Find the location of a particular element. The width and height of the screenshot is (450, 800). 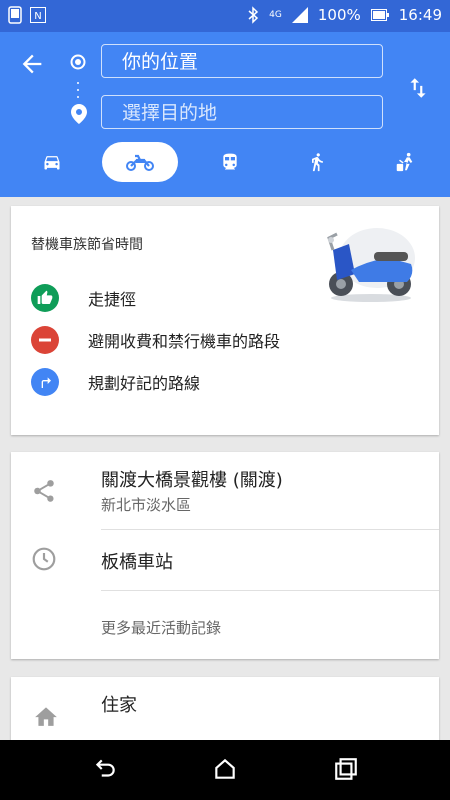

destination-input: 選擇目的地 is located at coordinates (242, 112).